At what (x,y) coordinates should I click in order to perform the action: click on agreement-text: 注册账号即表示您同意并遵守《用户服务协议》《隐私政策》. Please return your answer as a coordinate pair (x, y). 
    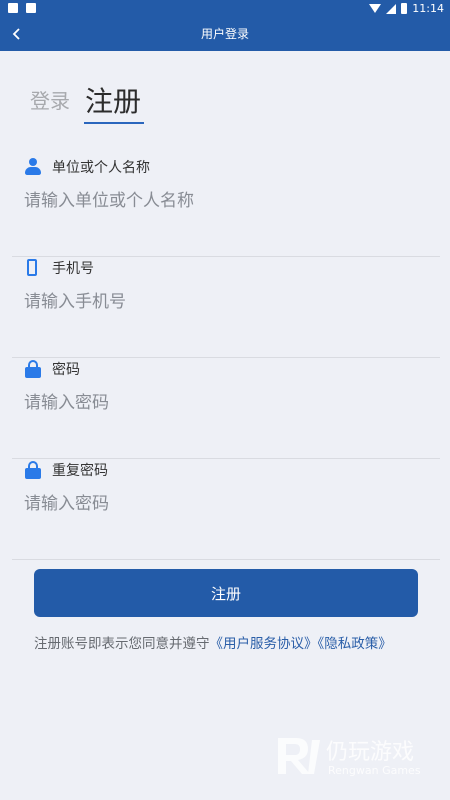
    Looking at the image, I should click on (213, 642).